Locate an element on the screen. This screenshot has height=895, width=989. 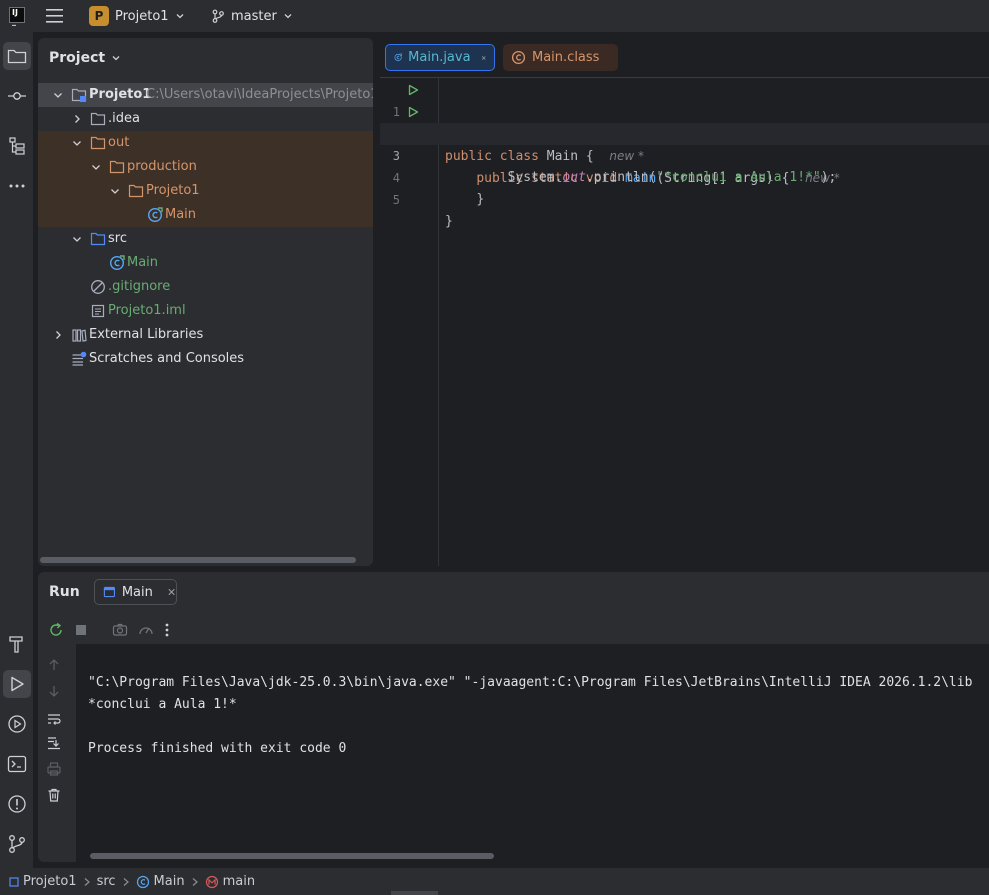
scroll-to-end-icon is located at coordinates (54, 743).